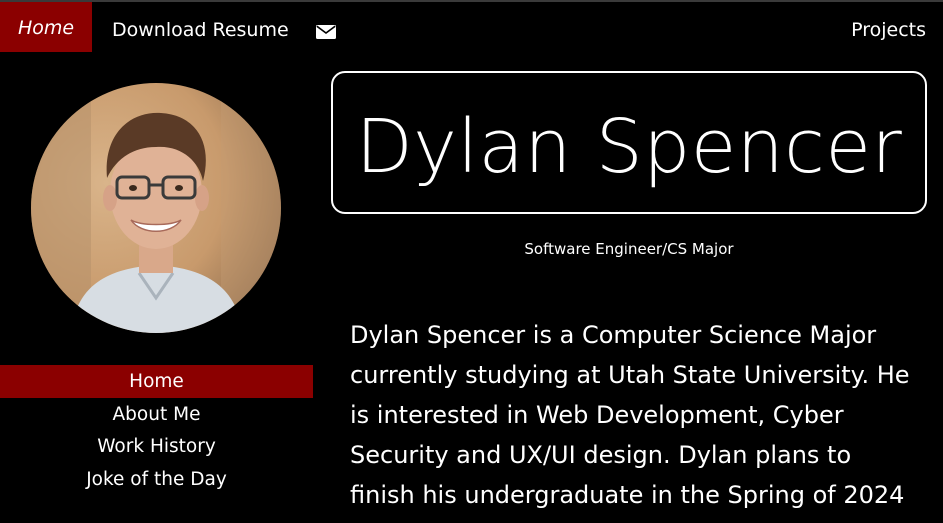 Image resolution: width=943 pixels, height=523 pixels. Describe the element at coordinates (156, 479) in the screenshot. I see `sidebar-item-joke-of-the-day: Joke of the Day` at that location.